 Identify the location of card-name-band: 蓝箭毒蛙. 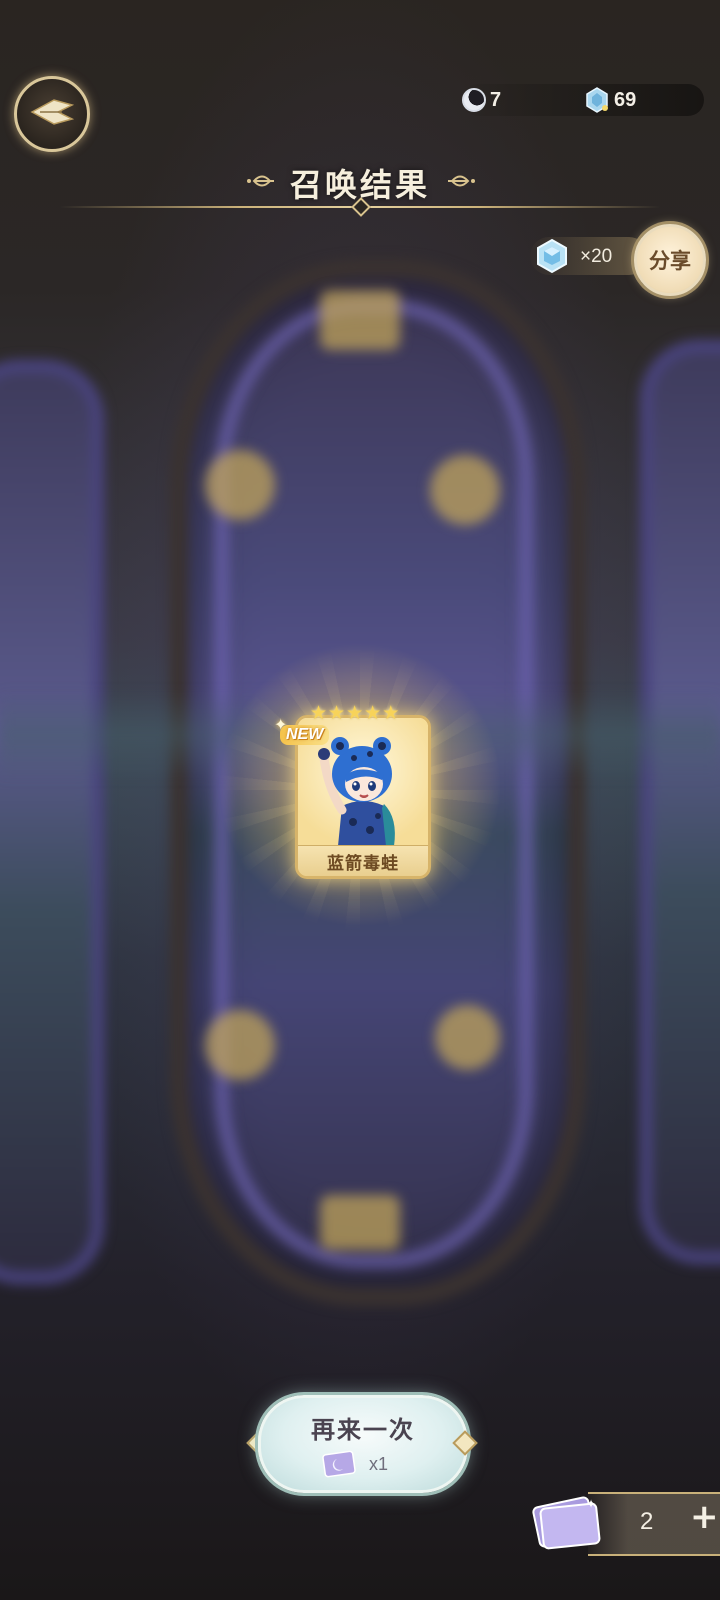
(363, 860).